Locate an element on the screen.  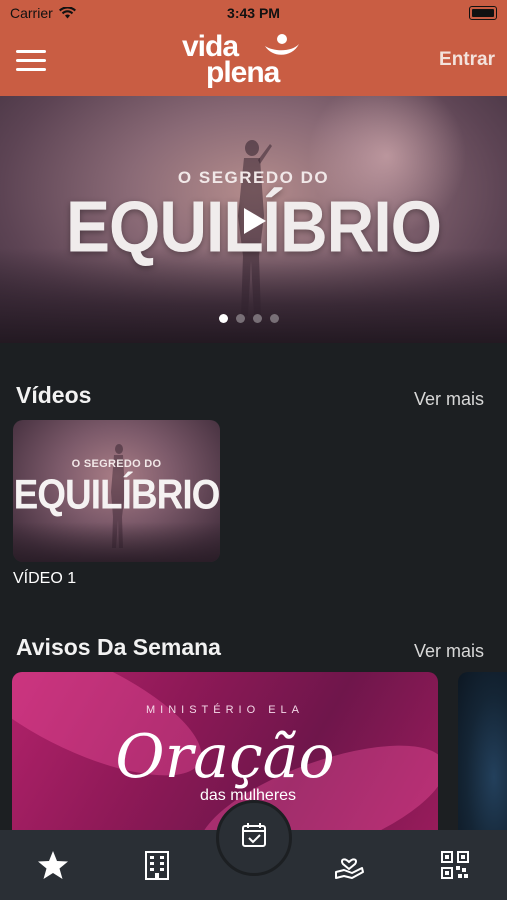
videos-section-title: Vídeos is located at coordinates (54, 395).